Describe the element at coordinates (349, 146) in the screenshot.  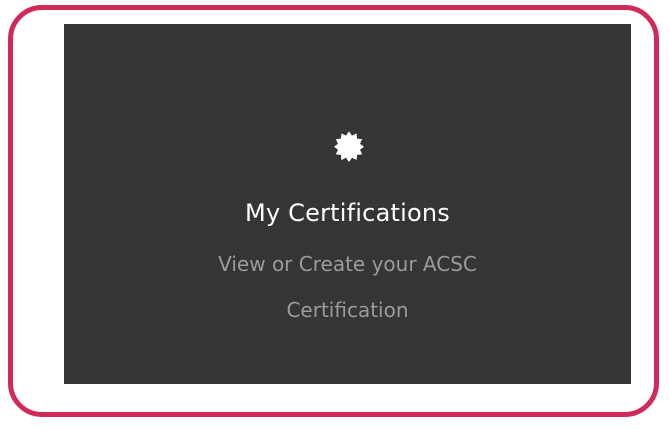
I see `certificate-badge-icon` at that location.